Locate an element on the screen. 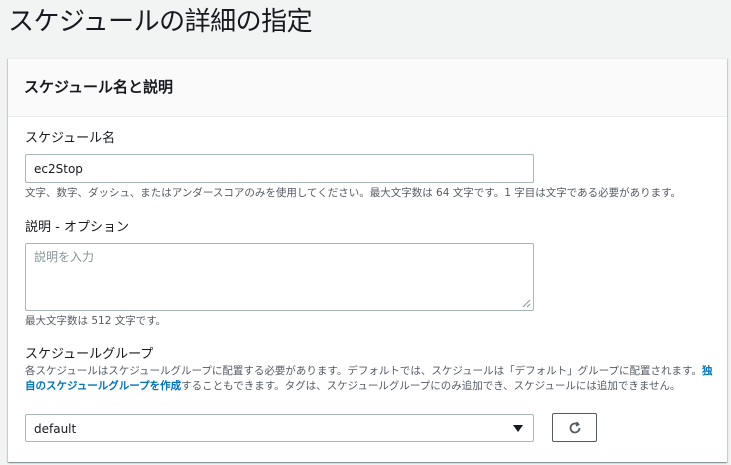 The image size is (731, 465). schedule-group-selected: default is located at coordinates (55, 429).